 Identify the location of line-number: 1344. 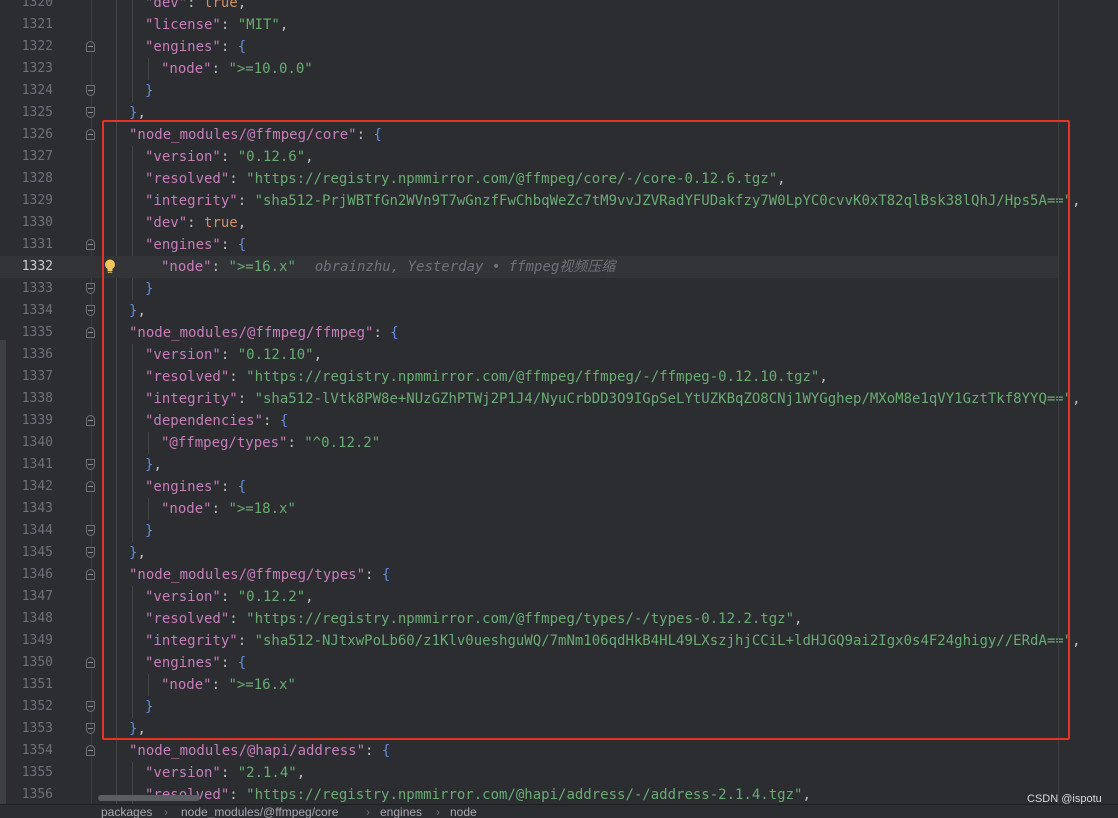
(37, 530).